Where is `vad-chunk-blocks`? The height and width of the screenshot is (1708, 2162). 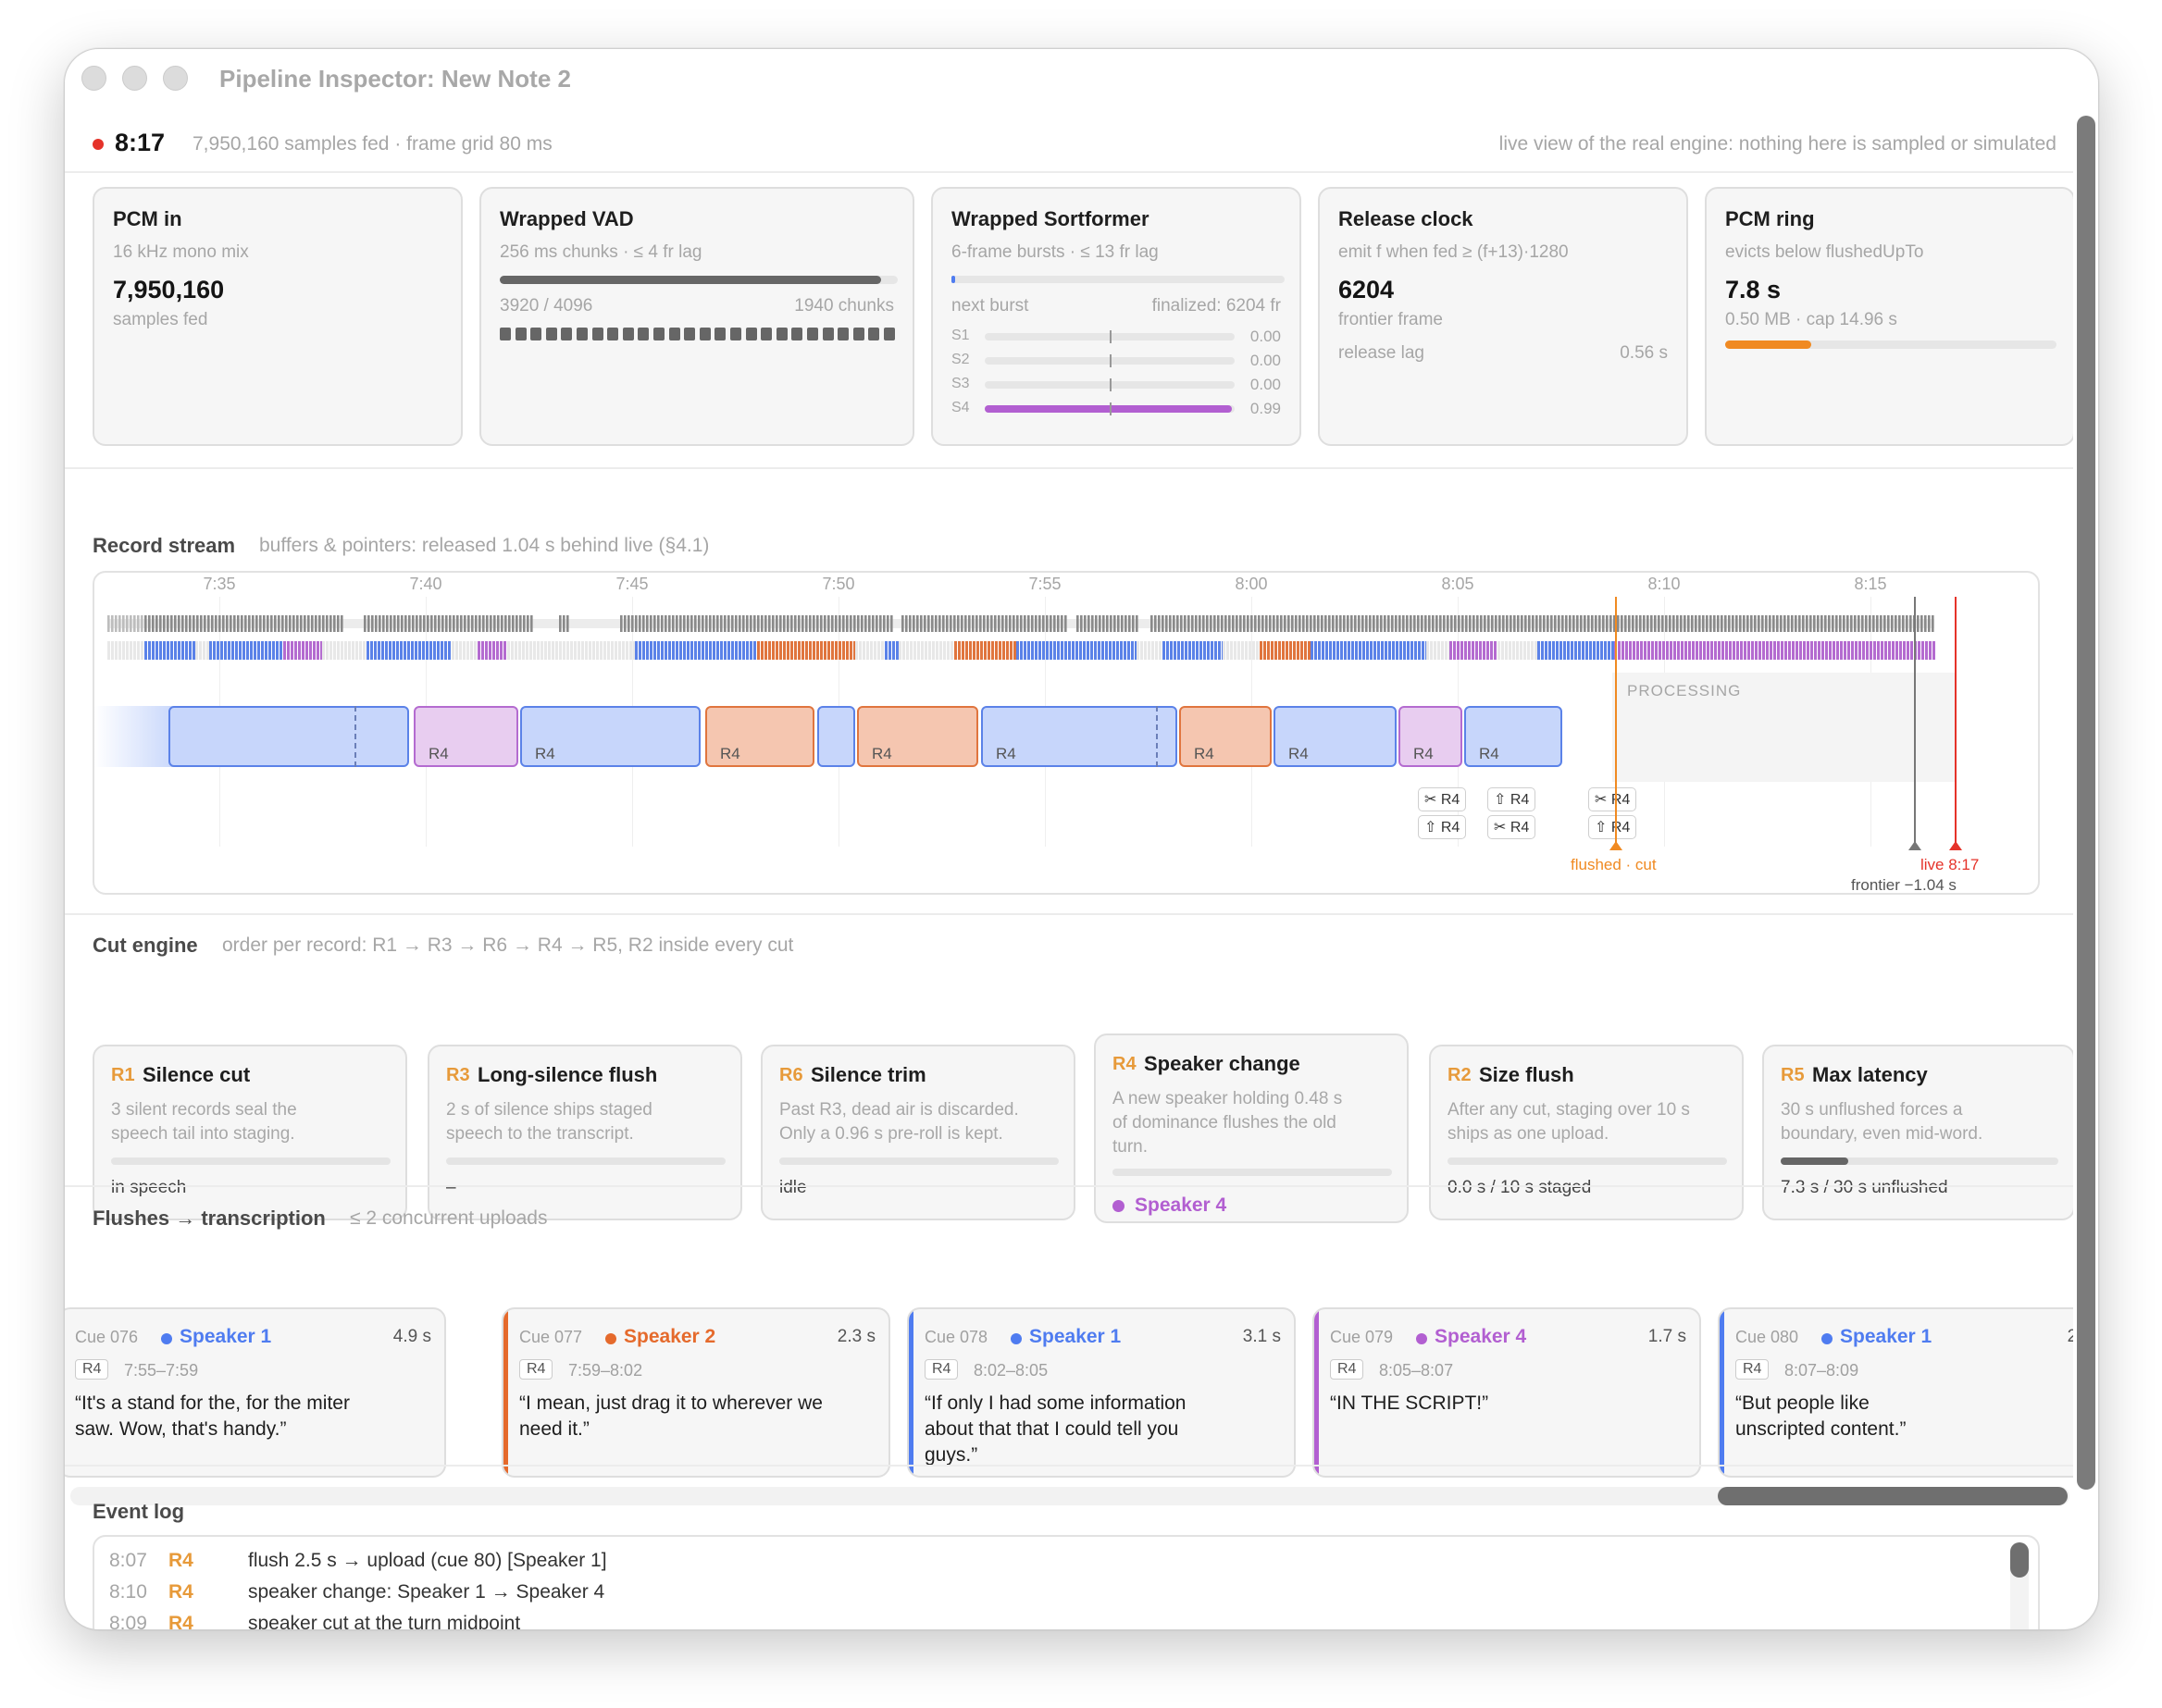
vad-chunk-blocks is located at coordinates (699, 334).